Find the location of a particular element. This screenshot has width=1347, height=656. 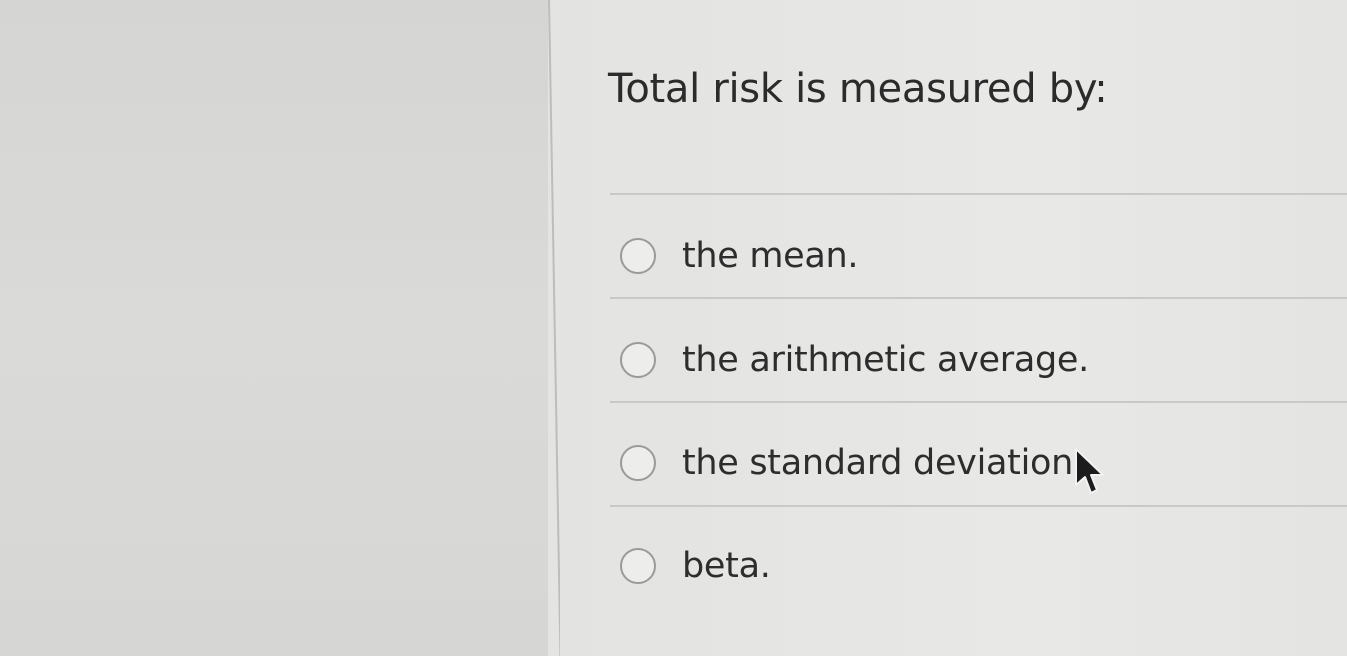

mouse-pointer-icon is located at coordinates (1089, 471).